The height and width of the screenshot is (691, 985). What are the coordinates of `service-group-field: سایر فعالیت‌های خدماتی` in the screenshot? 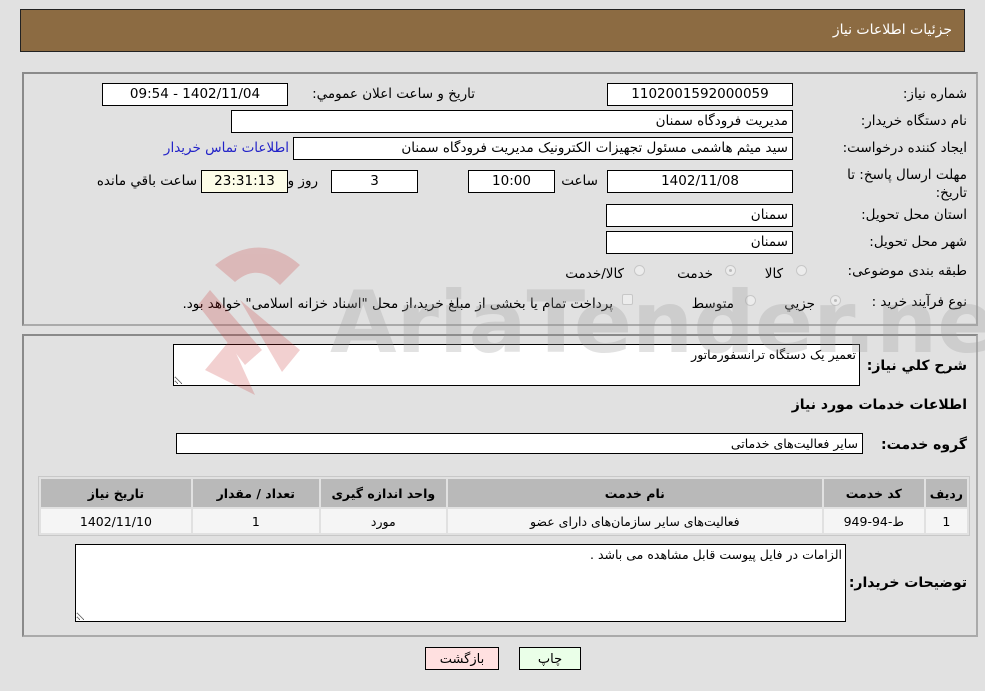 It's located at (519, 443).